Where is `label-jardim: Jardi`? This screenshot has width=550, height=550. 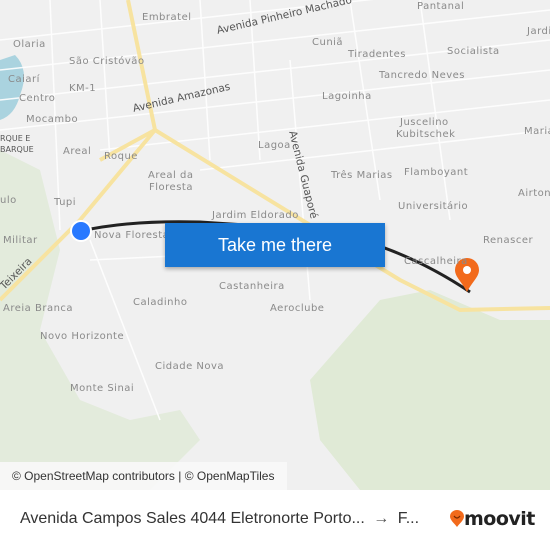 label-jardim: Jardi is located at coordinates (538, 31).